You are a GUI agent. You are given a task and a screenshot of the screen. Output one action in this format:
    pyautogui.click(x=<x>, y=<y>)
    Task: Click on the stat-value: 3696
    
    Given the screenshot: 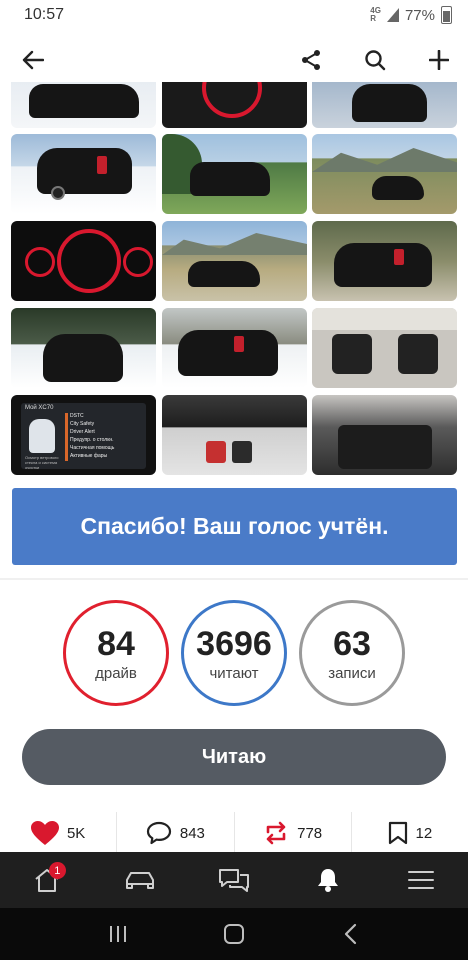 What is the action you would take?
    pyautogui.click(x=234, y=643)
    